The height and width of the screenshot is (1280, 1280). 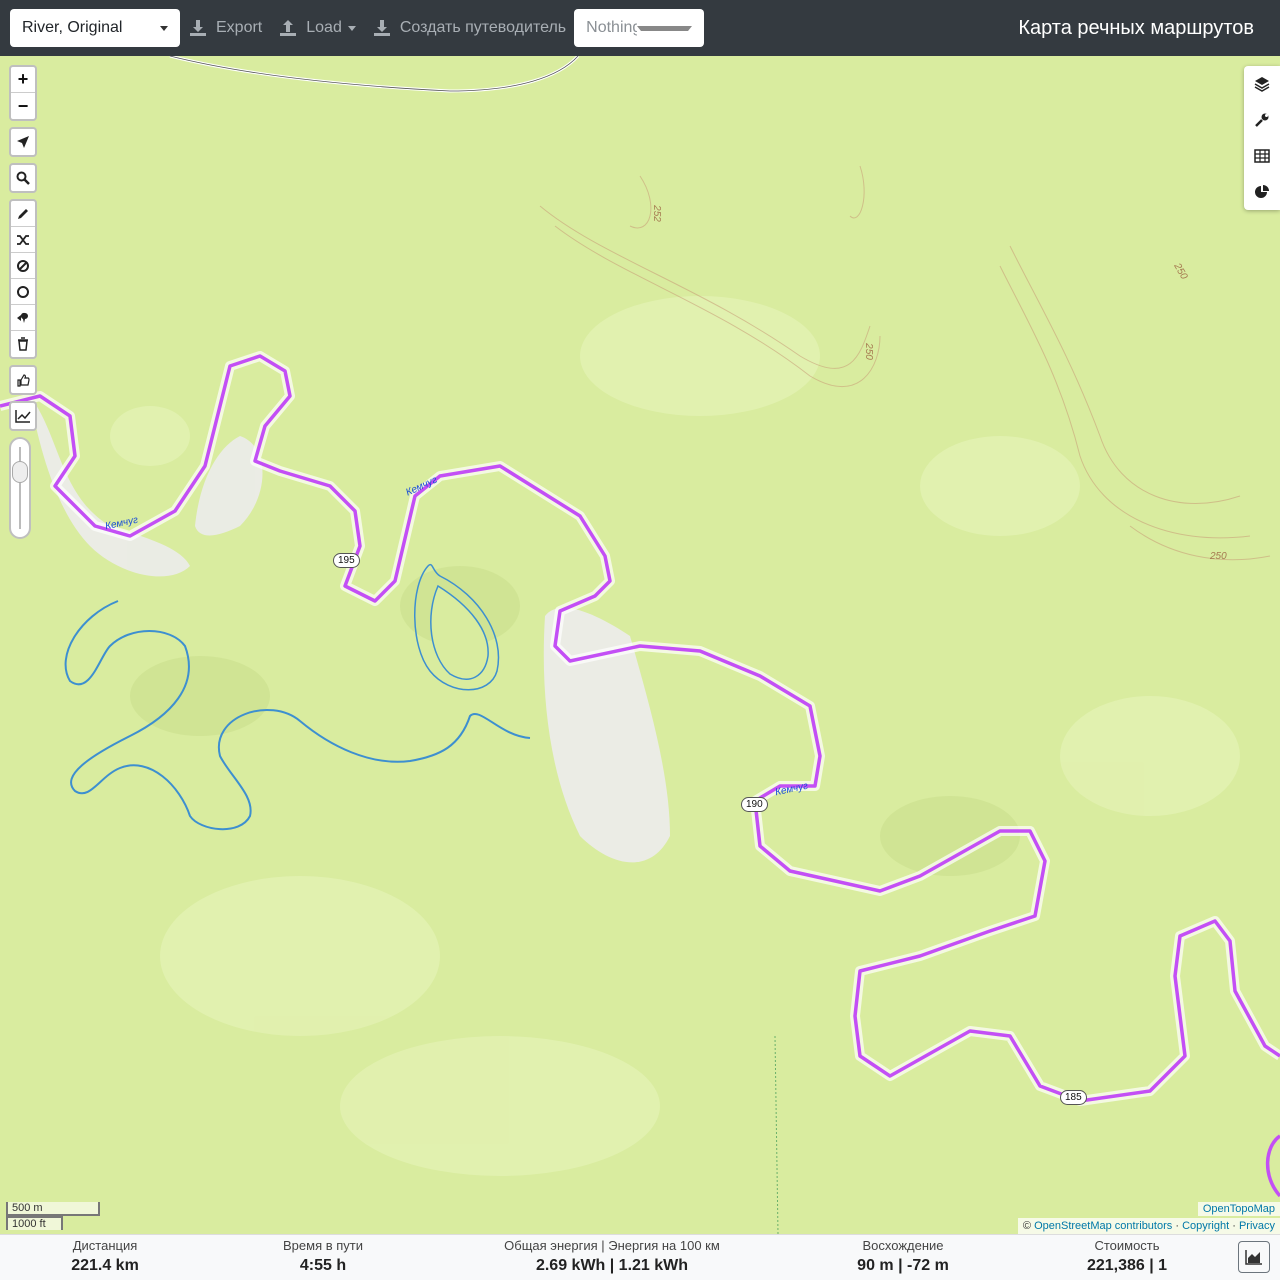 I want to click on draw-control, so click(x=23, y=279).